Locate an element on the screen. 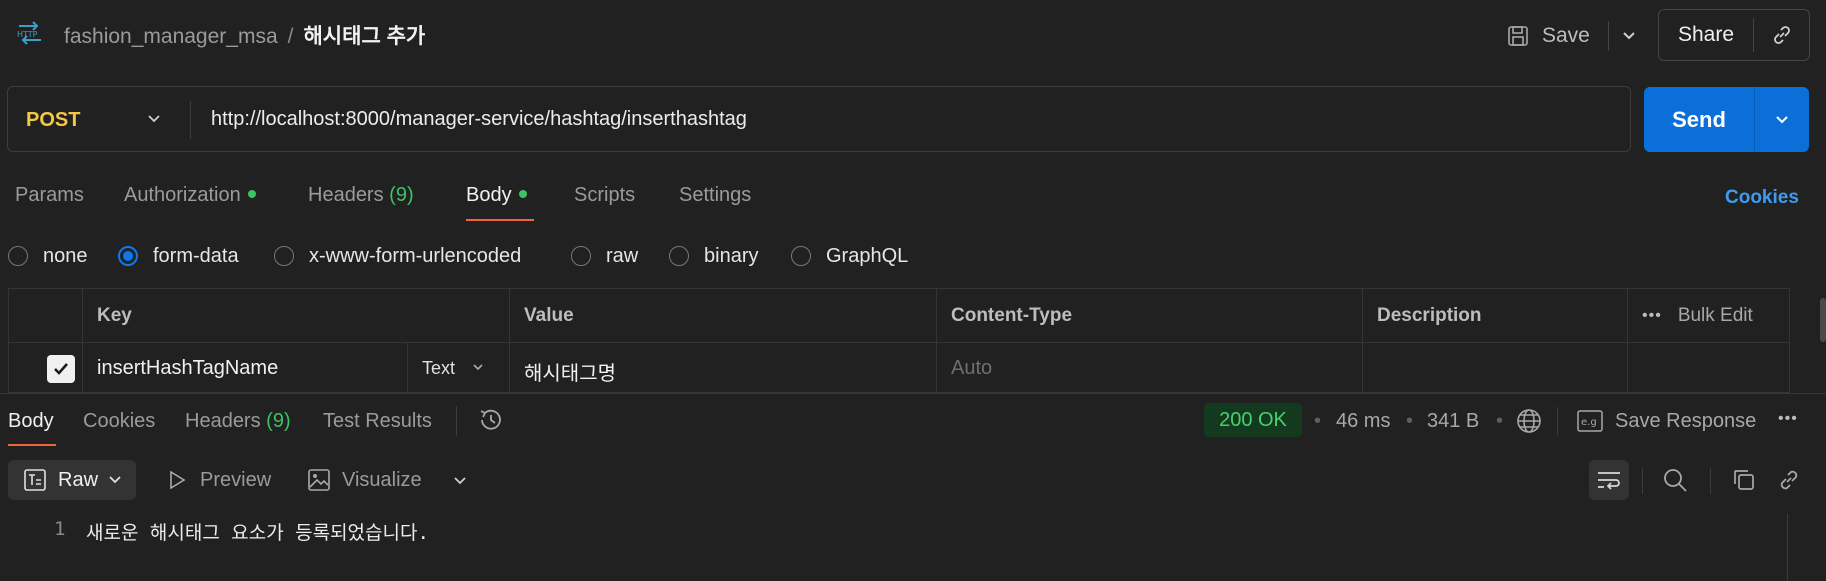 Image resolution: width=1826 pixels, height=581 pixels. svg-text: HTTP is located at coordinates (27, 34).